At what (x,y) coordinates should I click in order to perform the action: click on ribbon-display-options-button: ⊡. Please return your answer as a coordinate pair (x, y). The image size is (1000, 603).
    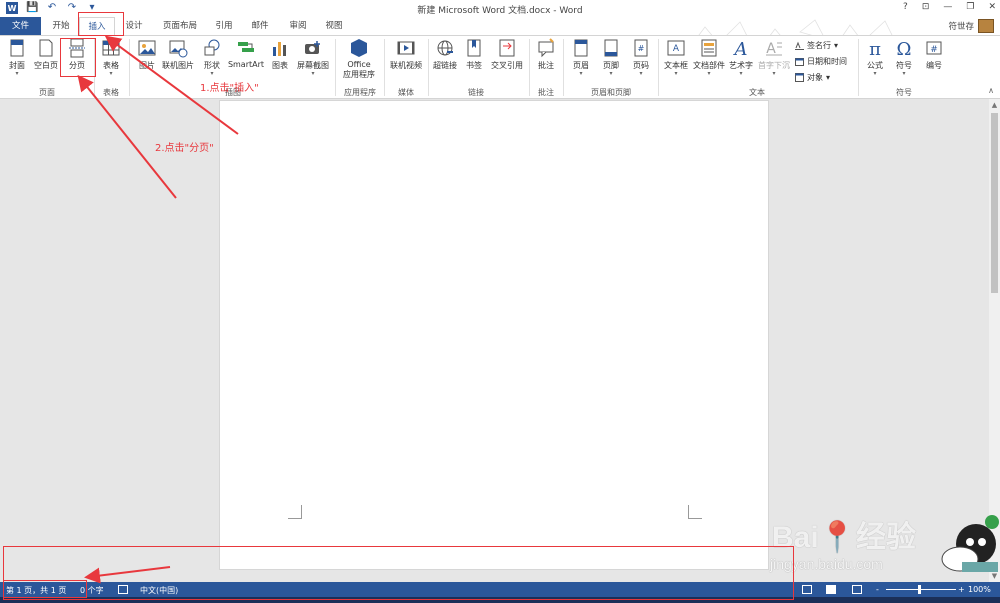
    Looking at the image, I should click on (926, 7).